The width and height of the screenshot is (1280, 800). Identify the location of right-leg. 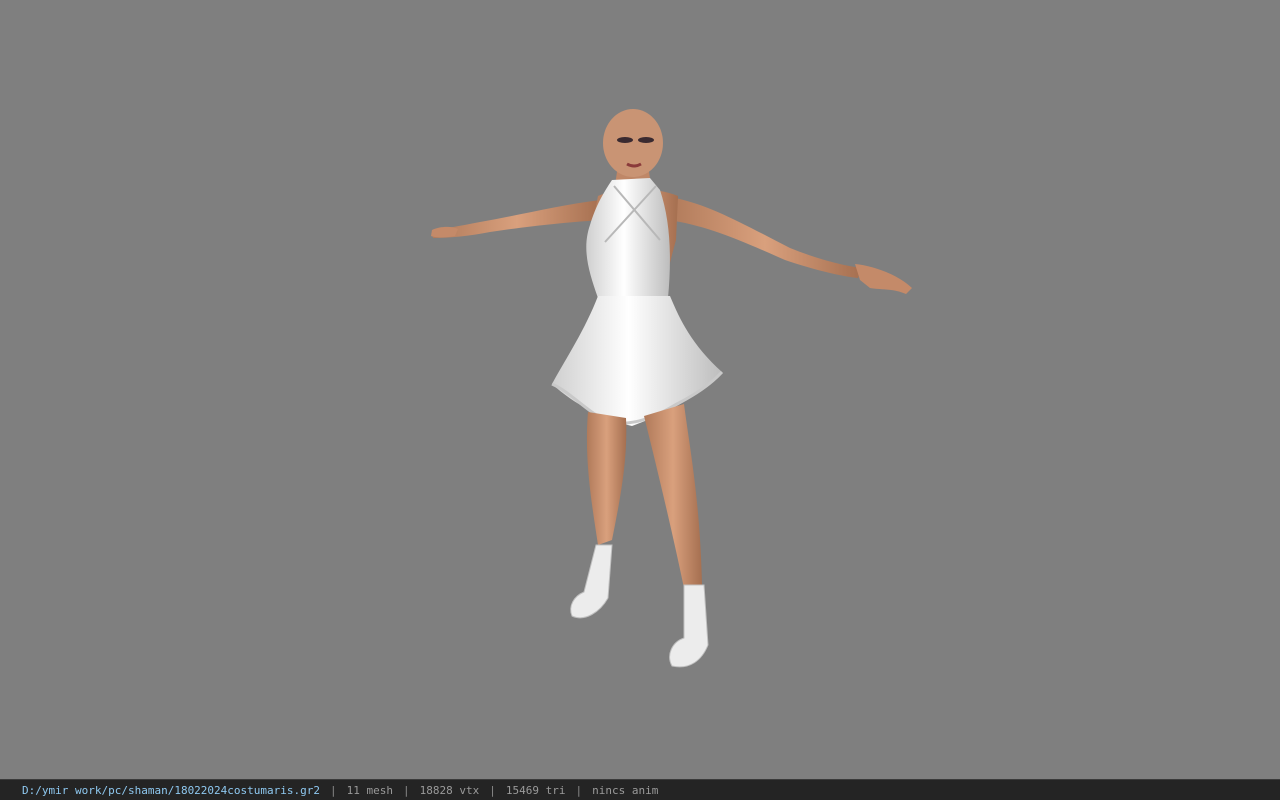
(673, 496).